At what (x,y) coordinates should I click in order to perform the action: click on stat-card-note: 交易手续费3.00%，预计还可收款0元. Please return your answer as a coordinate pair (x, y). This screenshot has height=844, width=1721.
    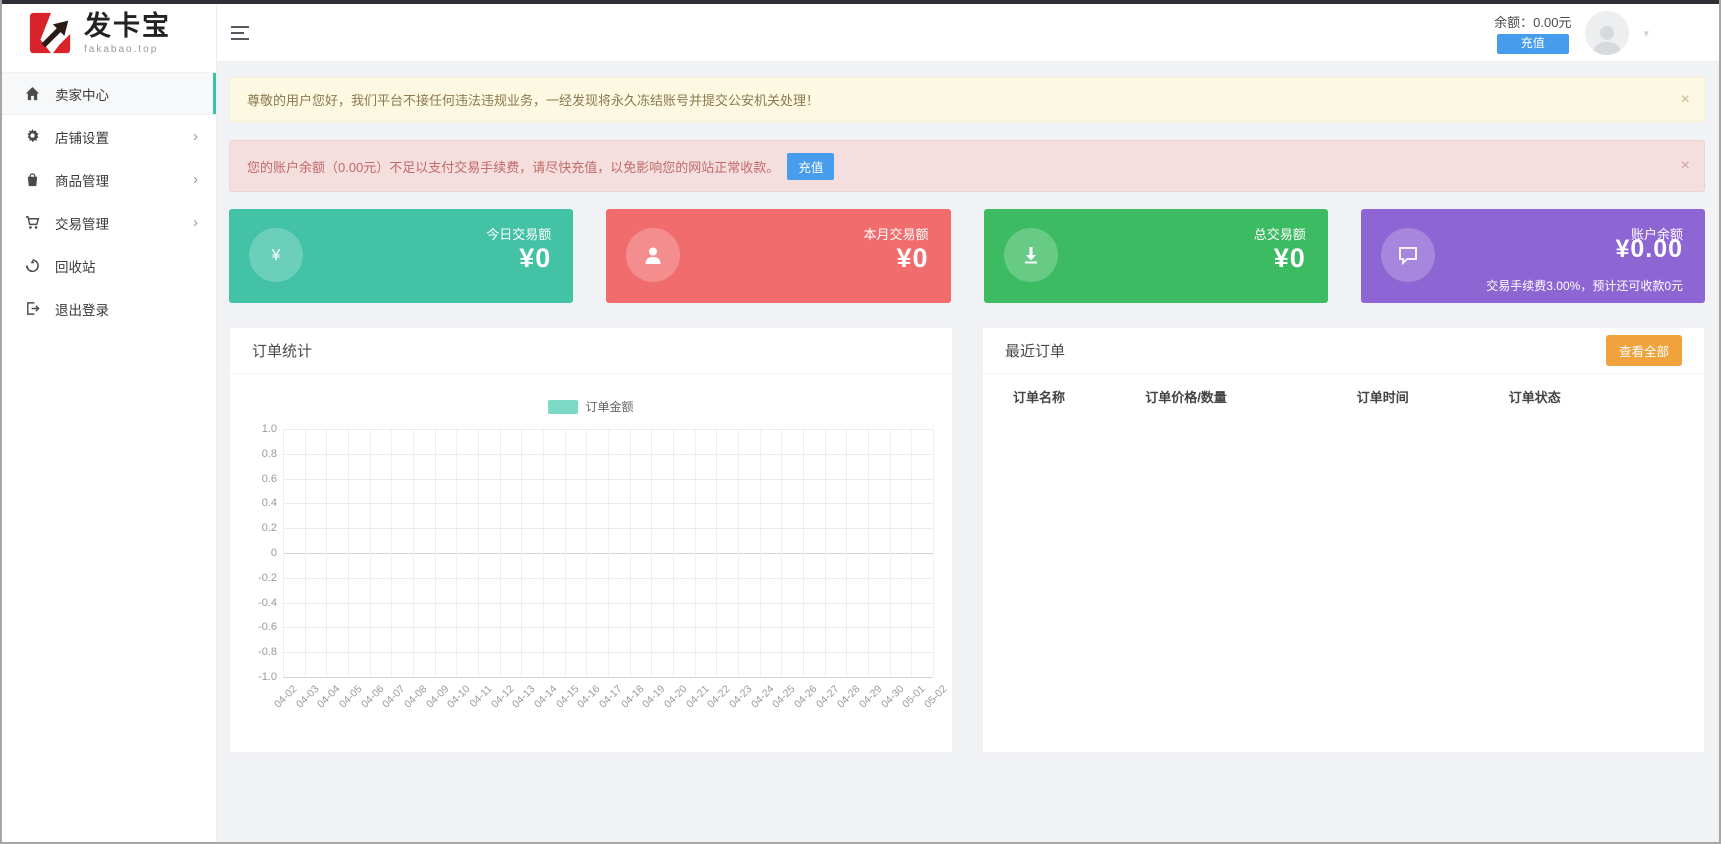
    Looking at the image, I should click on (1584, 286).